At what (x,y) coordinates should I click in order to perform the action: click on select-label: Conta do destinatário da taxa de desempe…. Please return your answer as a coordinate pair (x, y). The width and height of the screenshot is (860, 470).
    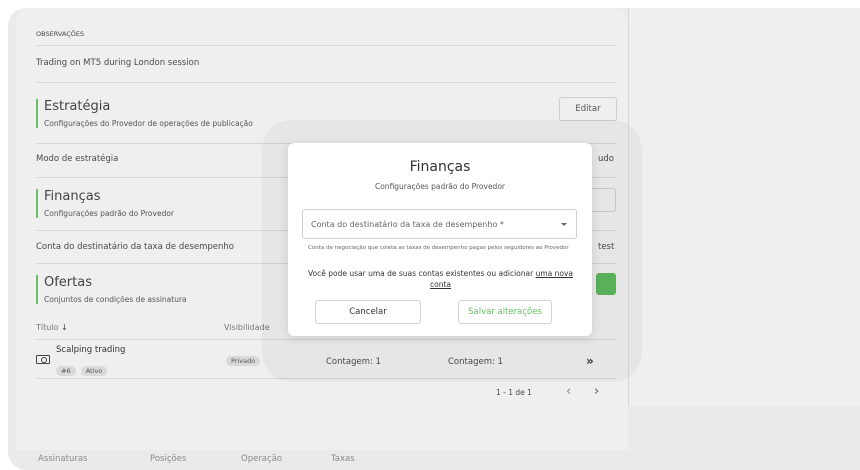
    Looking at the image, I should click on (407, 224).